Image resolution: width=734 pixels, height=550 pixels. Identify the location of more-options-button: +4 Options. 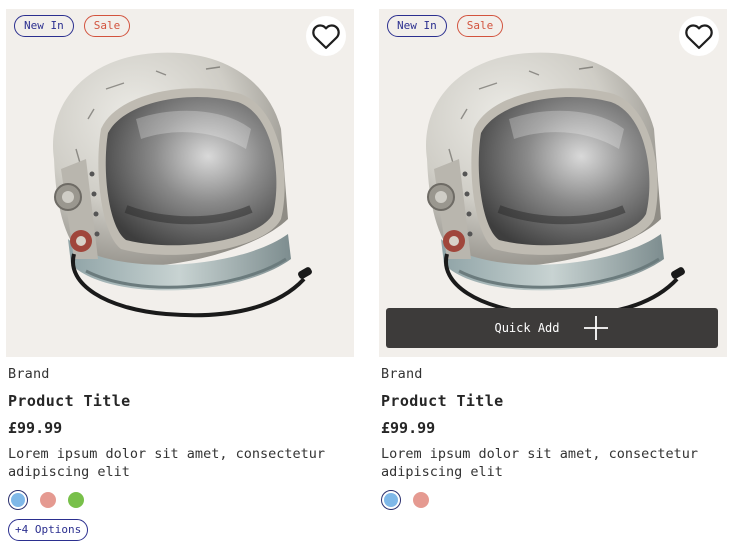
(48, 530).